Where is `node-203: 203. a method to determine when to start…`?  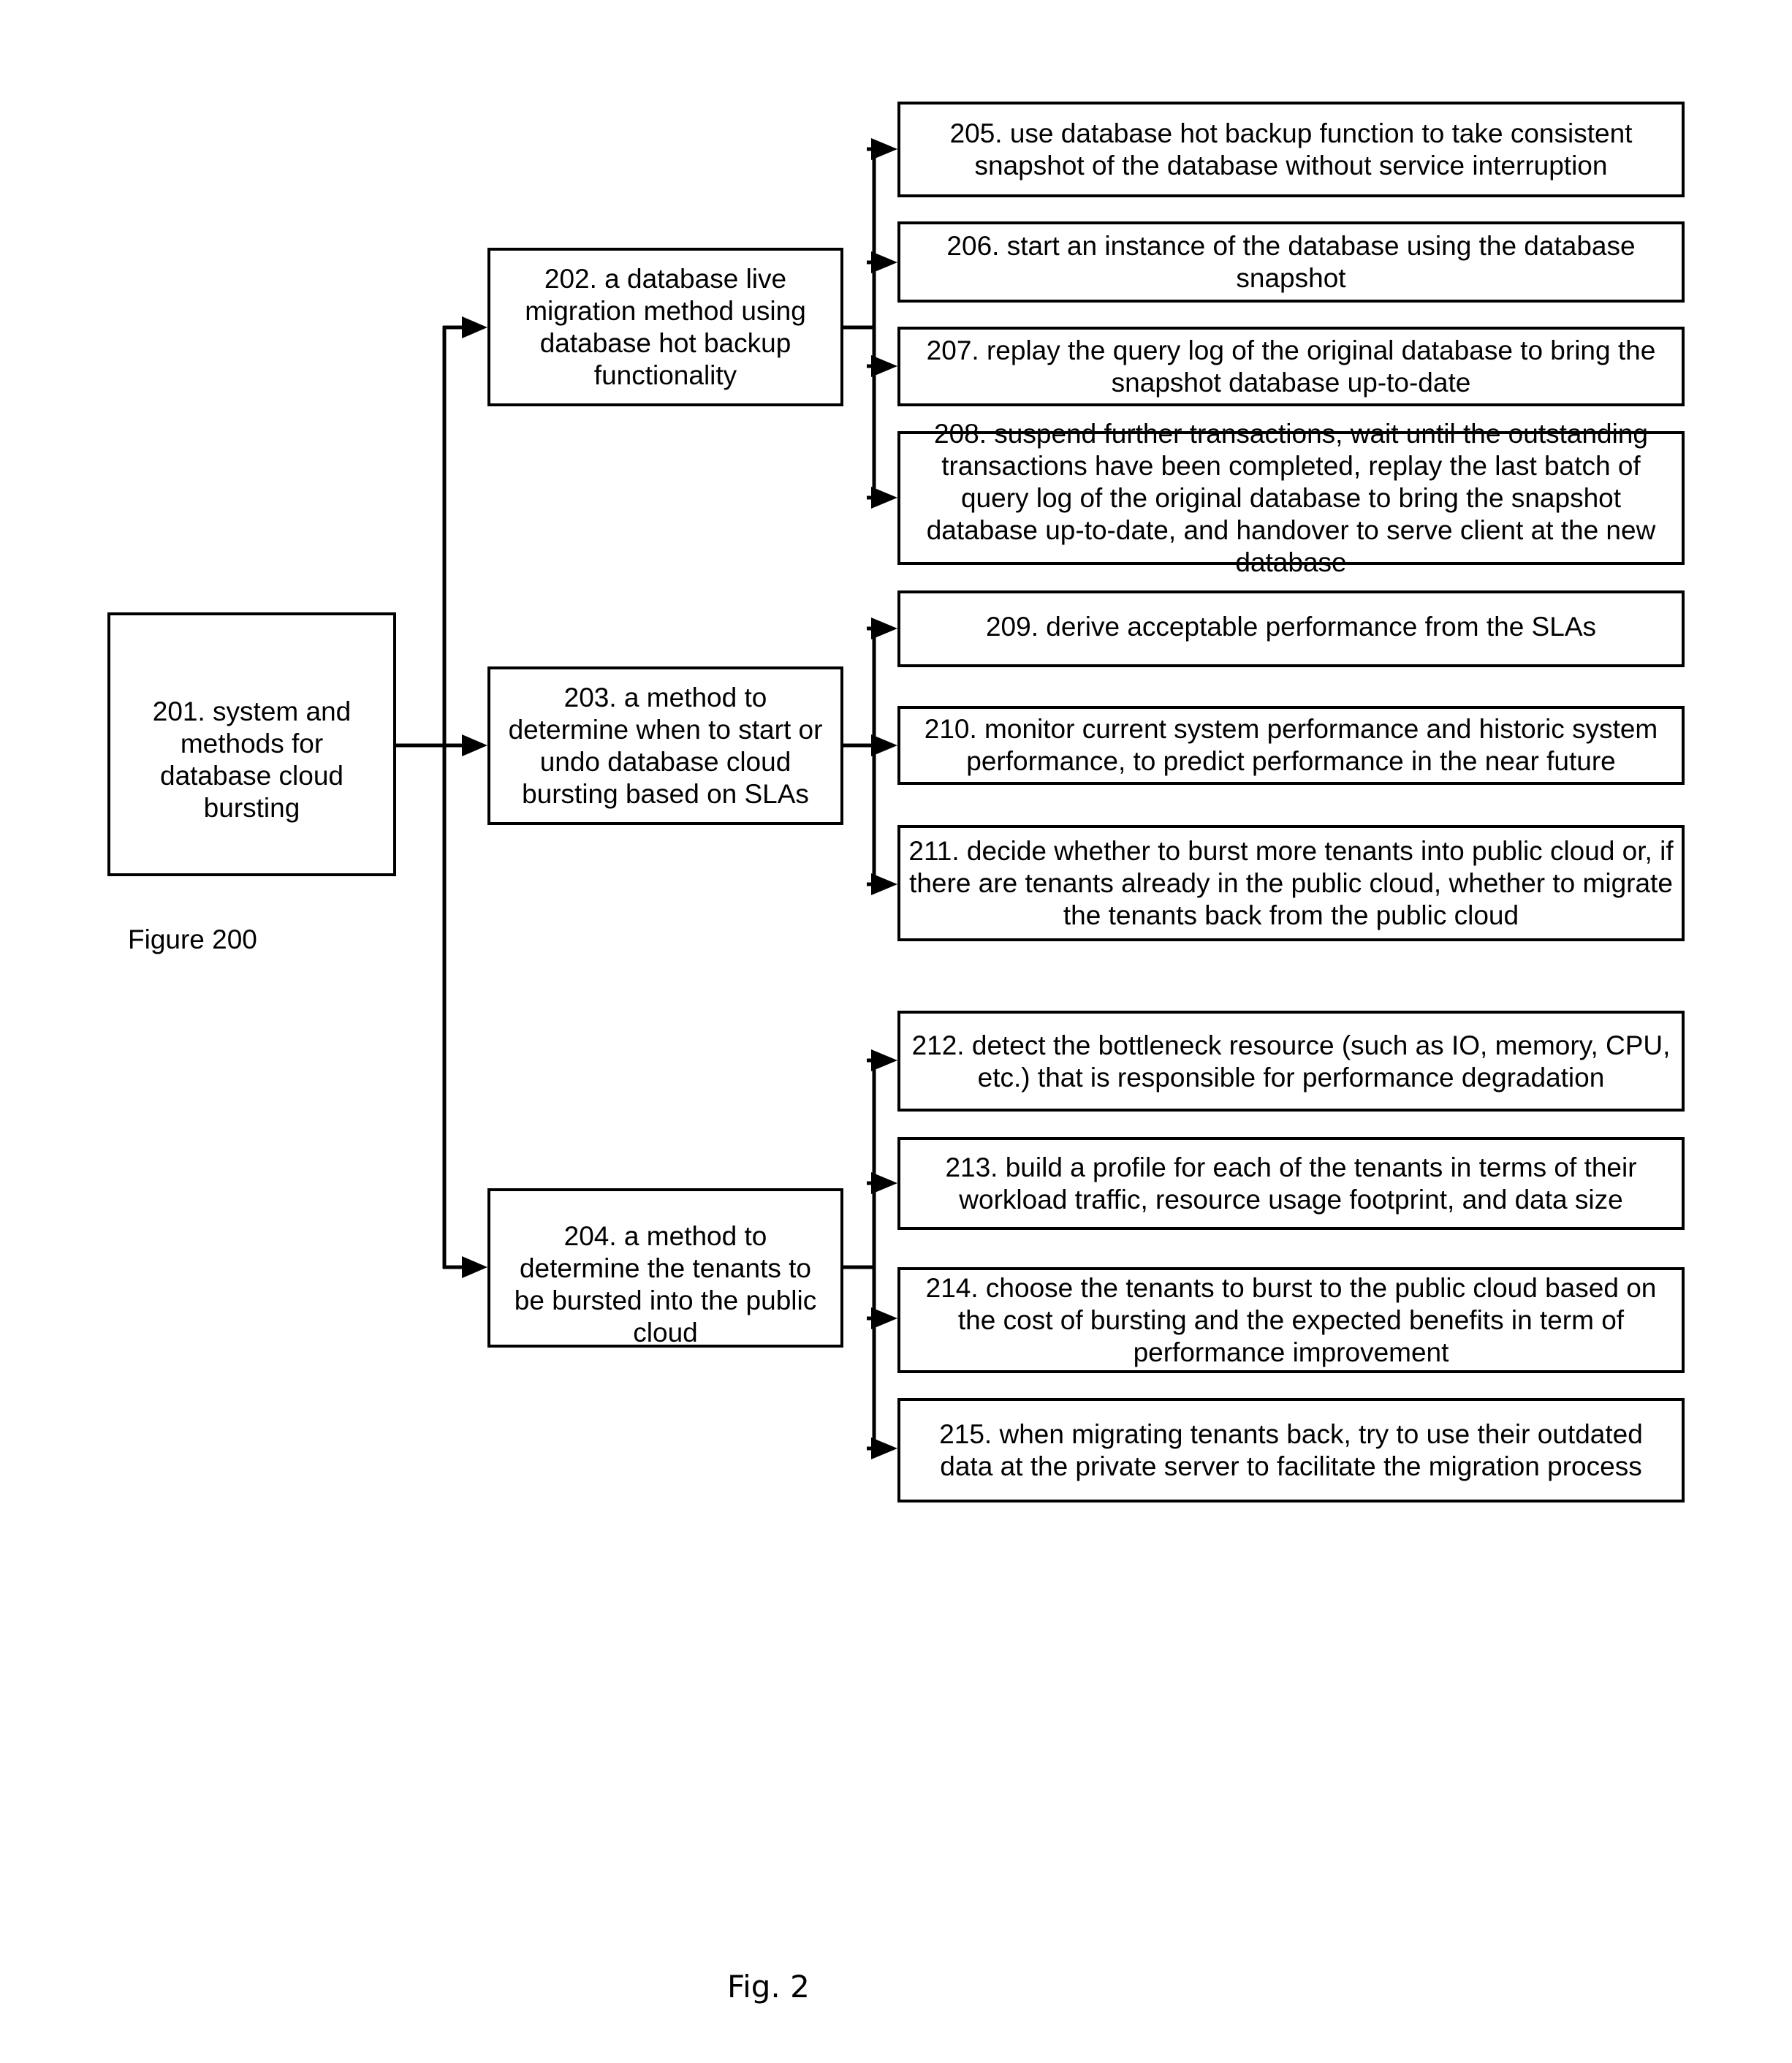
node-203: 203. a method to determine when to start… is located at coordinates (665, 745).